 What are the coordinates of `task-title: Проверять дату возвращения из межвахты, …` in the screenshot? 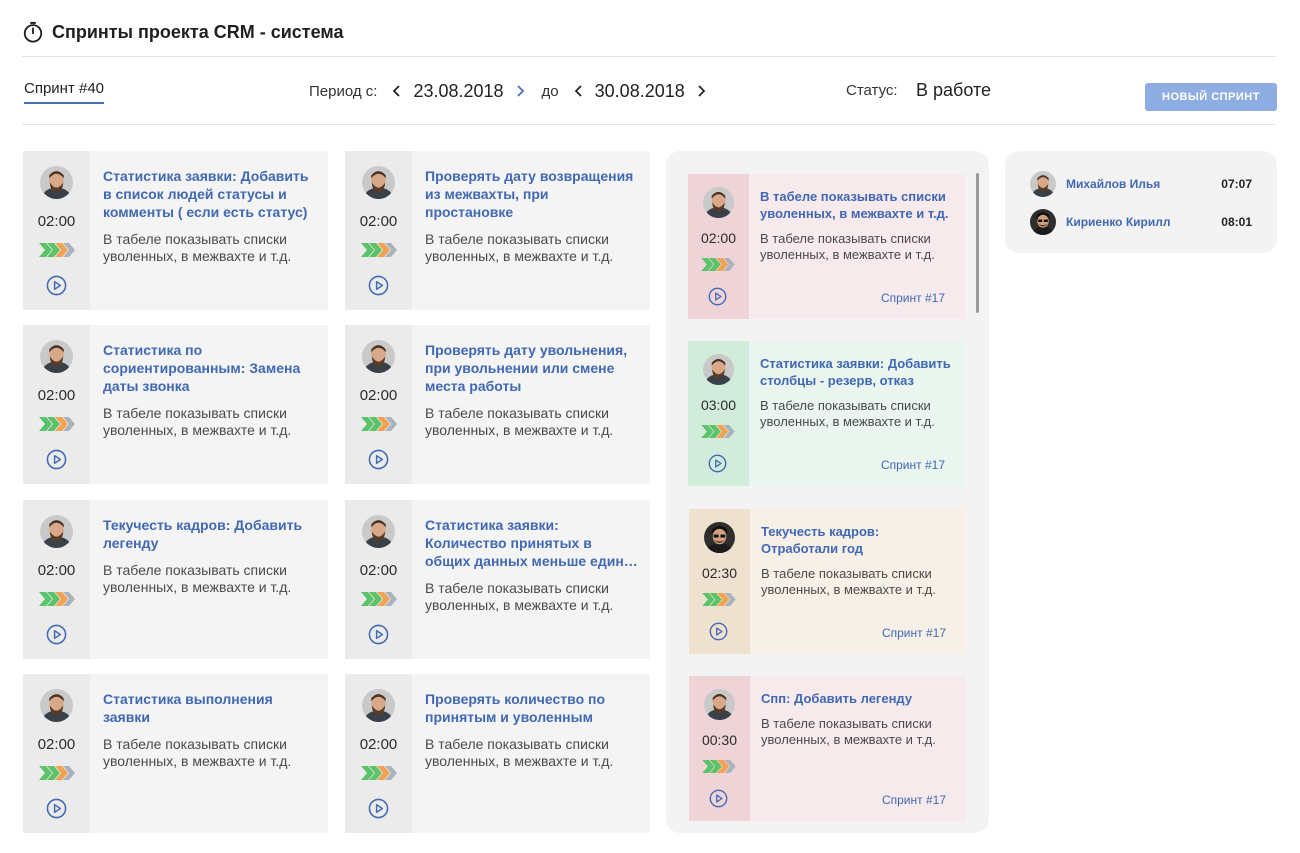 It's located at (531, 194).